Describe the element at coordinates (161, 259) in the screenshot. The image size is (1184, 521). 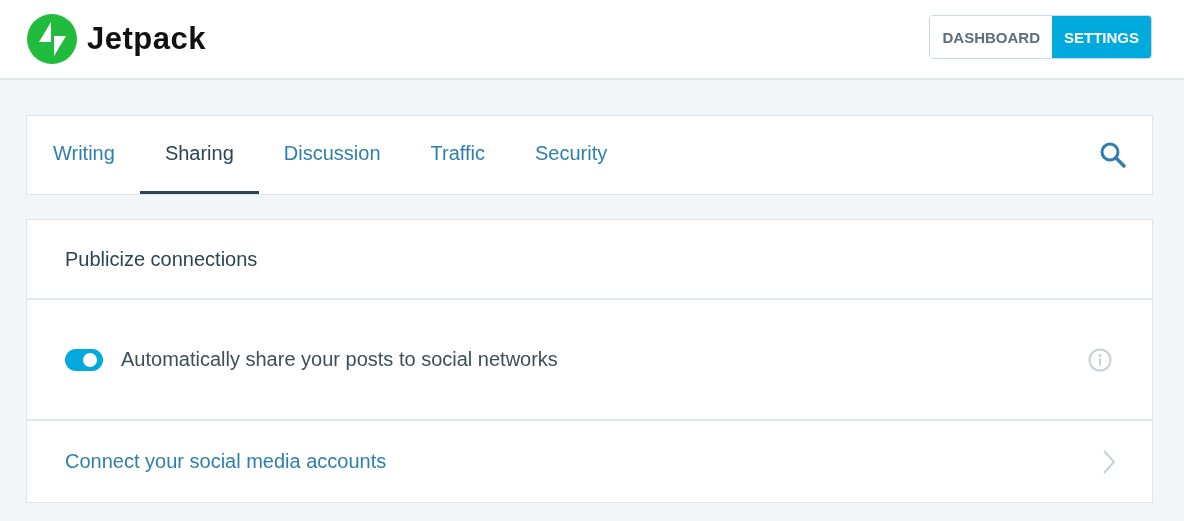
I see `section-title: Publicize connections` at that location.